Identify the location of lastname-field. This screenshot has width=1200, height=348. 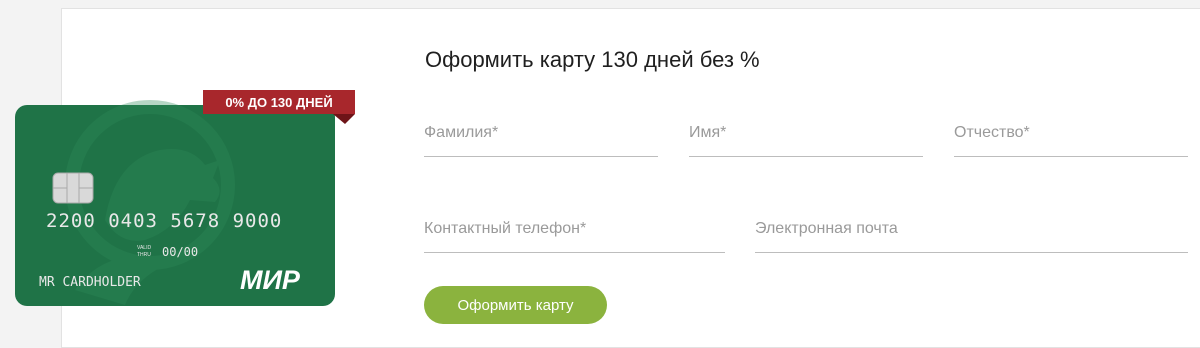
(541, 132).